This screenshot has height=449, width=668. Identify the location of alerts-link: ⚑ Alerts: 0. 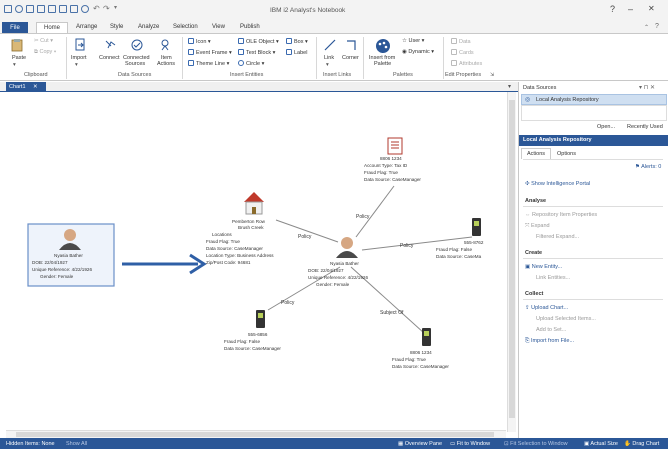
(648, 167).